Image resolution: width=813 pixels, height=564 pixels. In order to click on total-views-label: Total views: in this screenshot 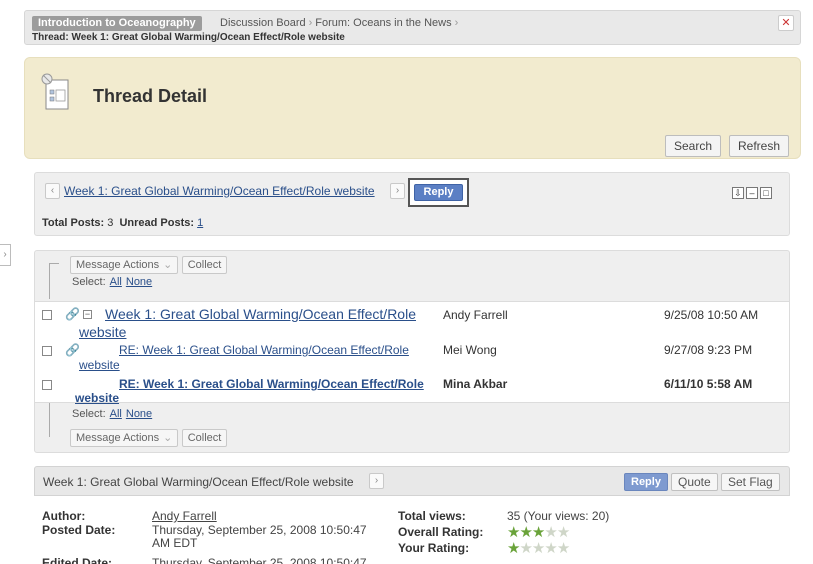, I will do `click(432, 516)`.